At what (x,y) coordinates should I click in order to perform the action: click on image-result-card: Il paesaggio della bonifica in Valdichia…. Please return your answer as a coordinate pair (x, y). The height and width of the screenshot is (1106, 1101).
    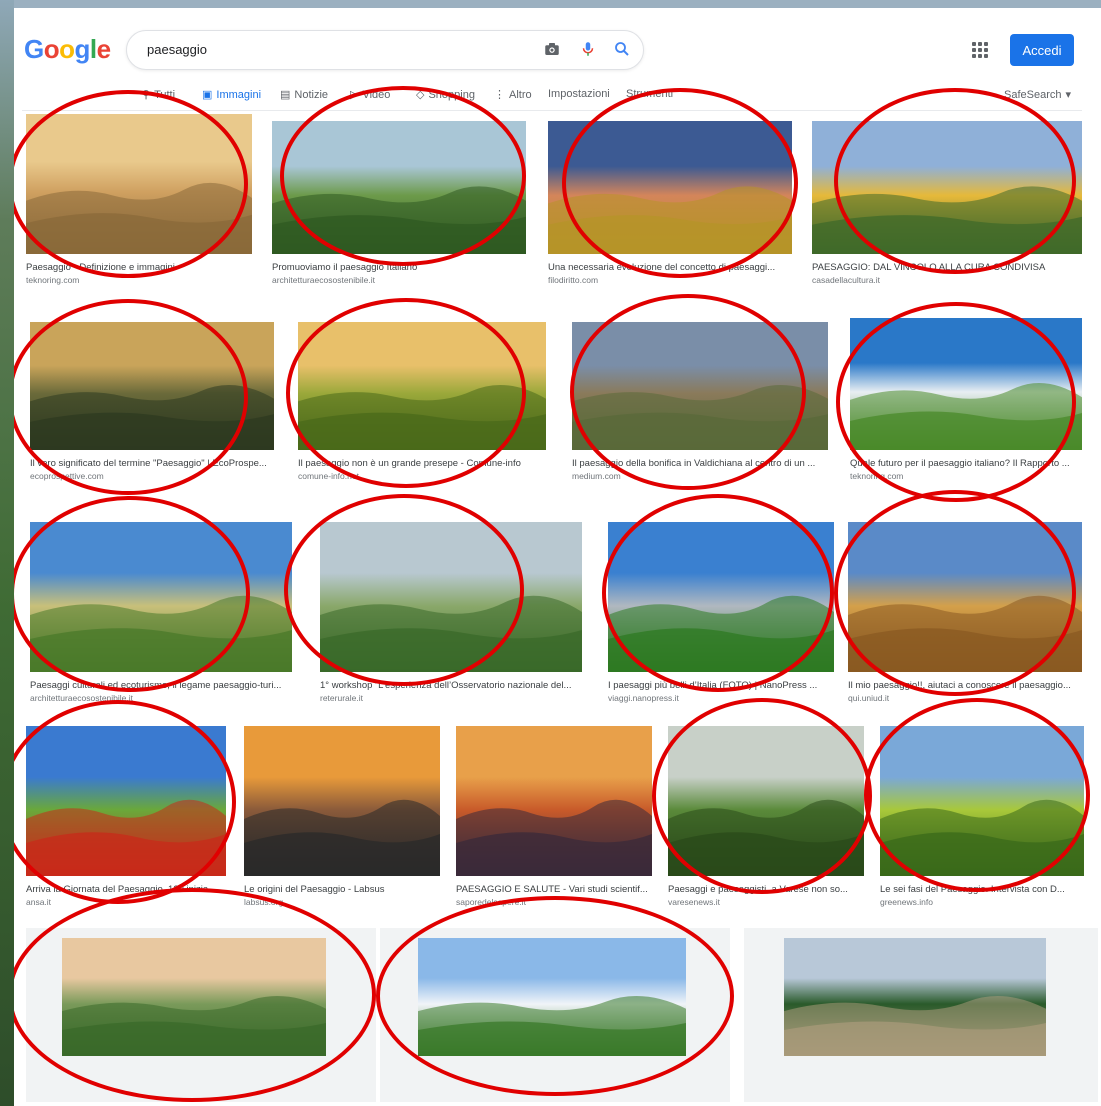
    Looking at the image, I should click on (700, 405).